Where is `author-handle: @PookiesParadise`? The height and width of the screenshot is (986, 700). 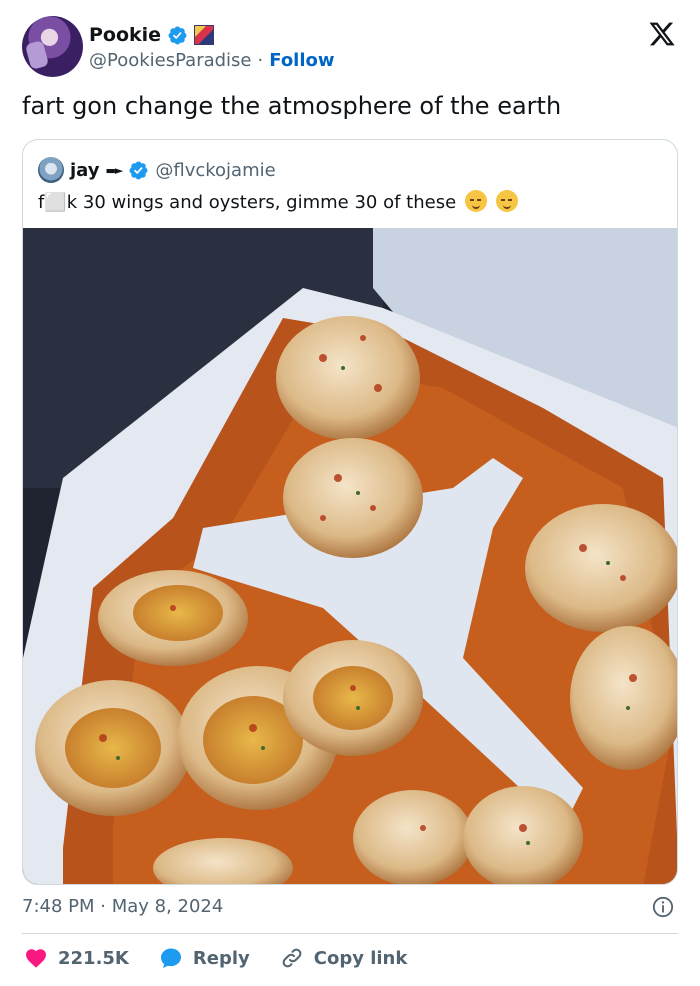 author-handle: @PookiesParadise is located at coordinates (170, 60).